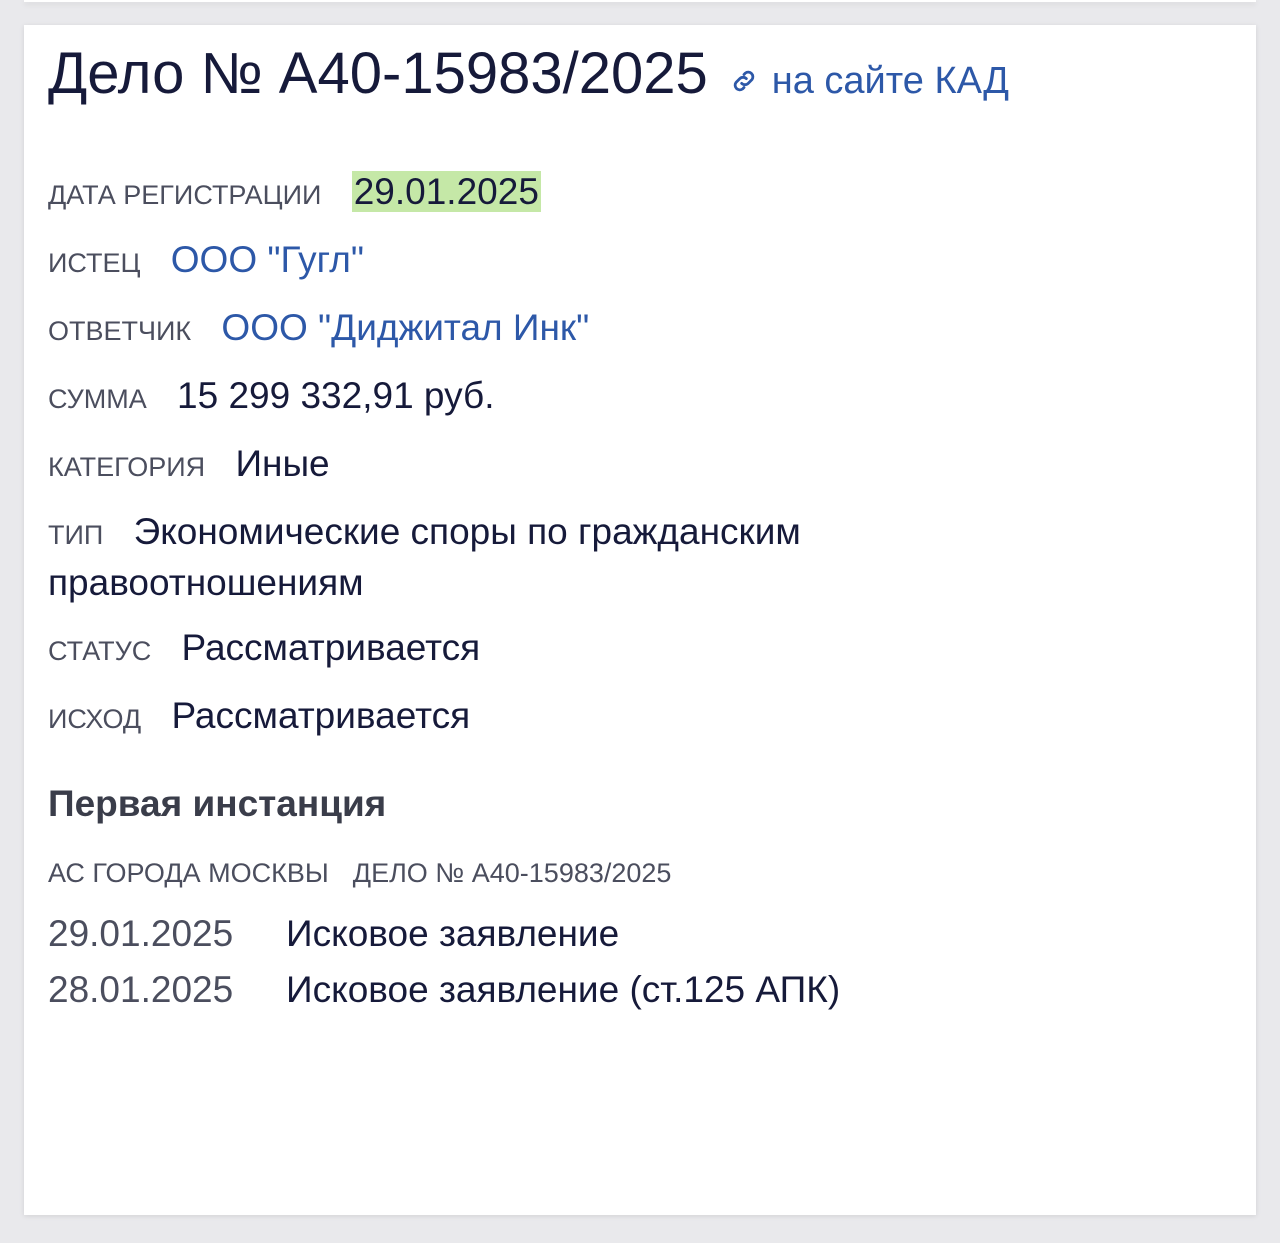 Image resolution: width=1280 pixels, height=1243 pixels. I want to click on event-description: Исковое заявление, so click(453, 933).